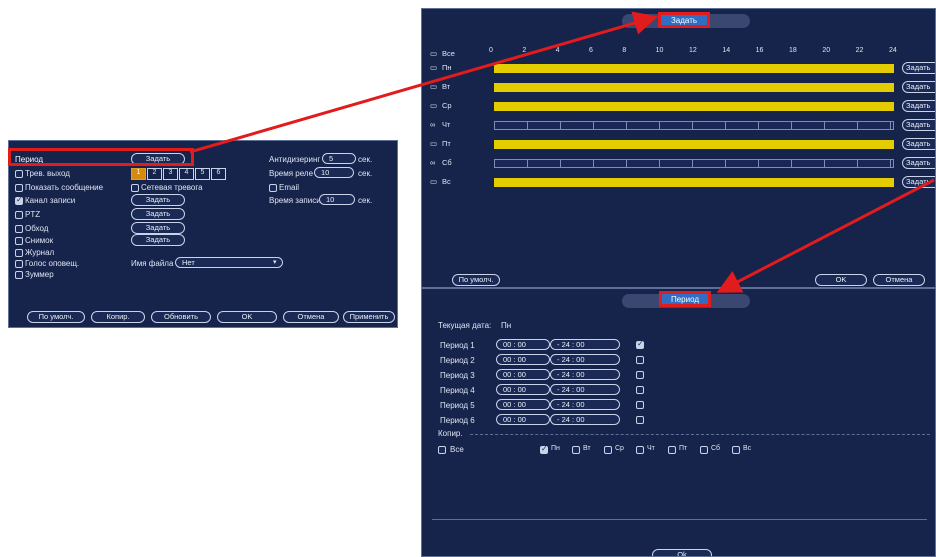 The width and height of the screenshot is (936, 557). Describe the element at coordinates (19, 215) in the screenshot. I see `ptz-checkbox` at that location.